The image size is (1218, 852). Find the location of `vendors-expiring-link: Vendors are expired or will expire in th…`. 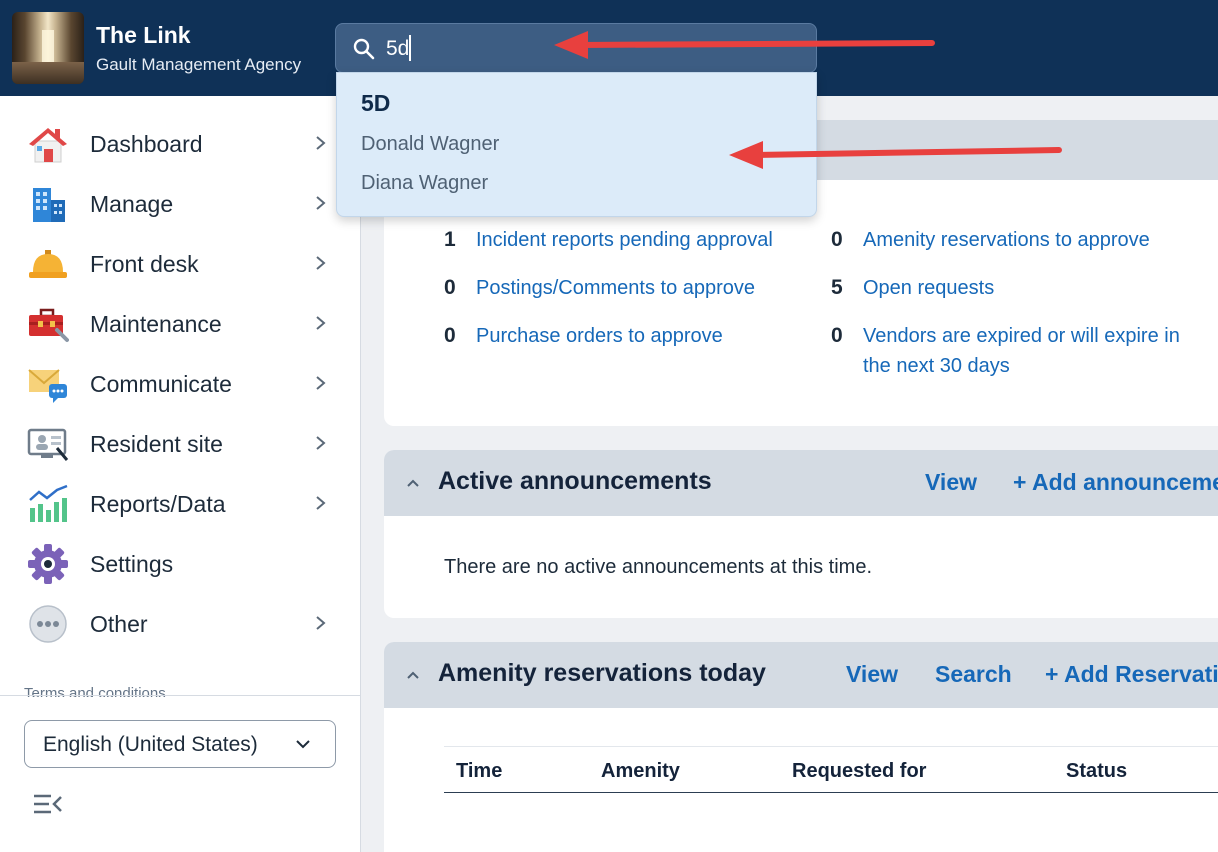

vendors-expiring-link: Vendors are expired or will expire in th… is located at coordinates (1035, 351).